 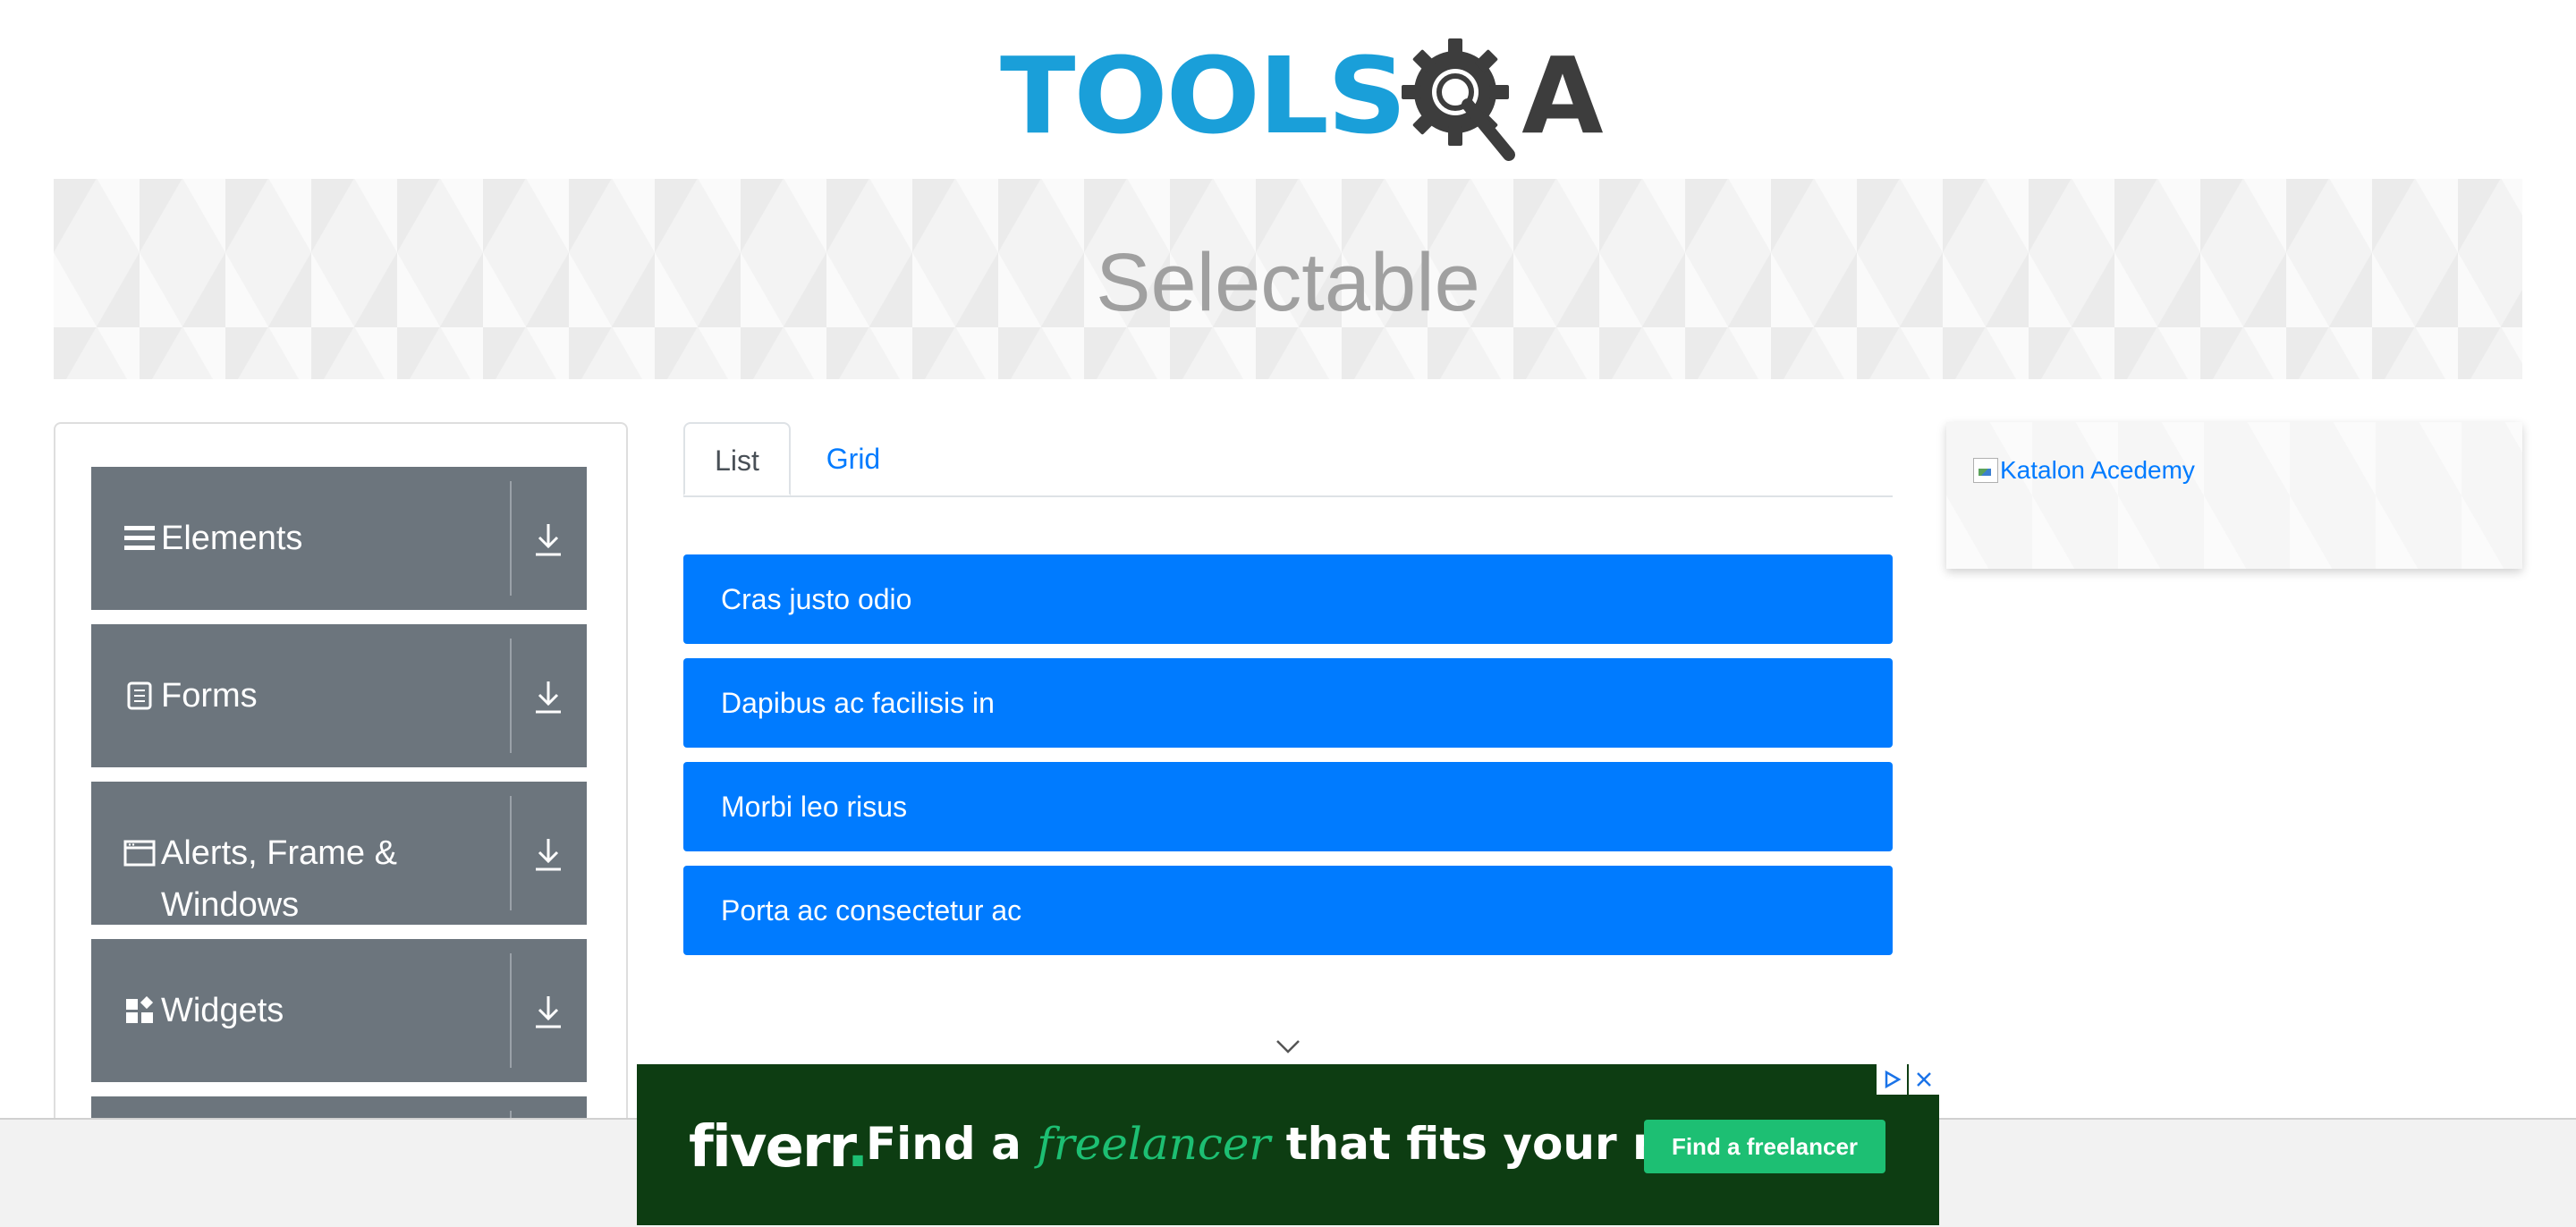 I want to click on logo-text-a: A, so click(x=1562, y=95).